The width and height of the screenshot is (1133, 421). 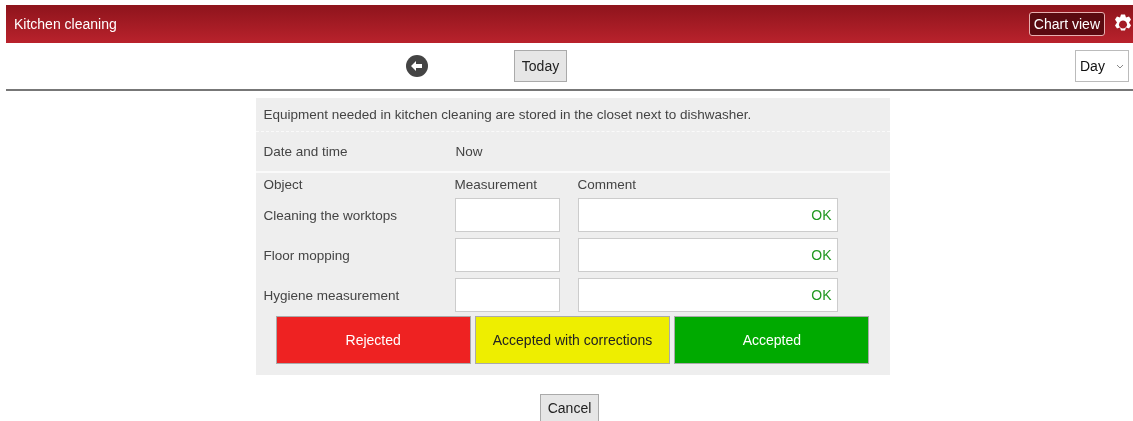 What do you see at coordinates (1102, 66) in the screenshot?
I see `period-select: Day` at bounding box center [1102, 66].